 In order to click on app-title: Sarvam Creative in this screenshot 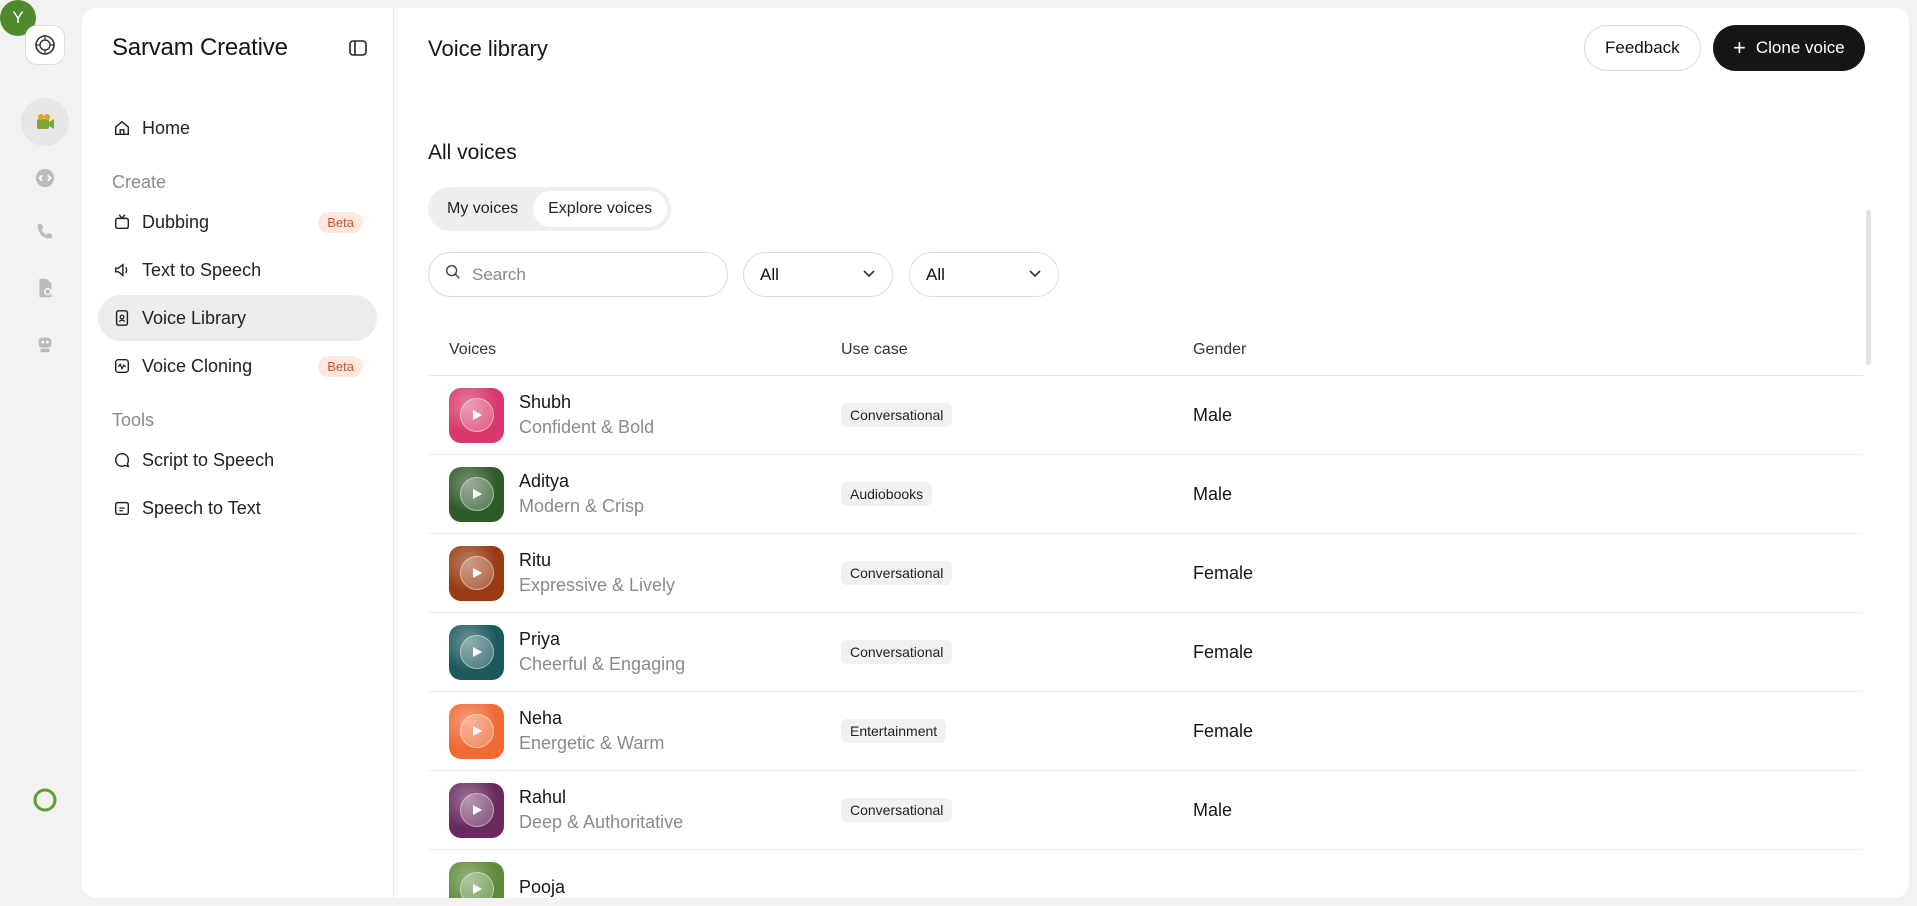, I will do `click(200, 47)`.